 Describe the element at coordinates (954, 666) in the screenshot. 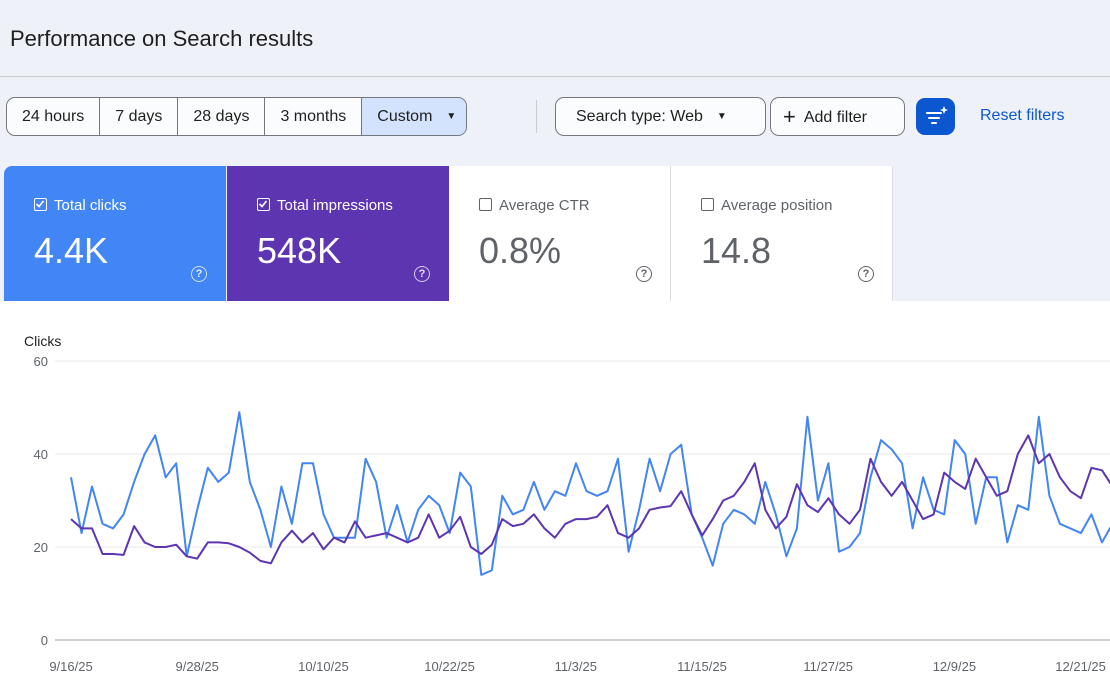

I see `x-tick-label: 12/9/25` at that location.